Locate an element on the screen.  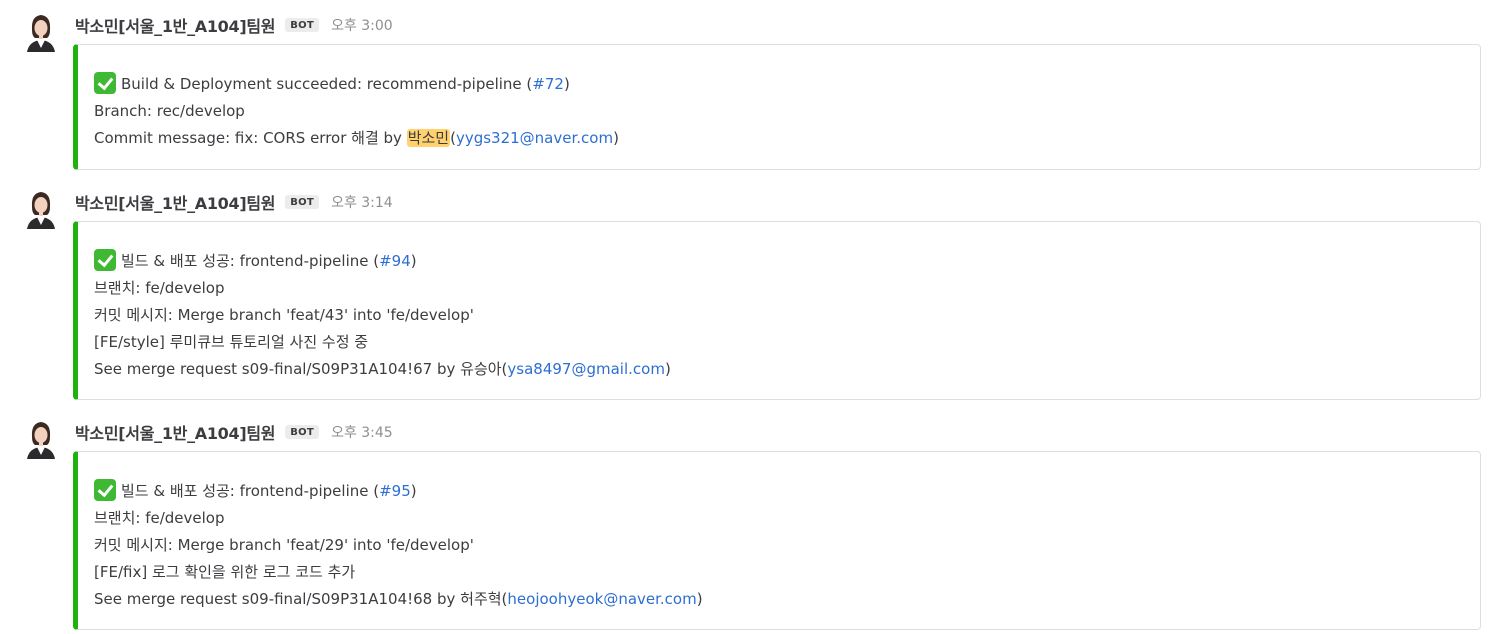
message-header: 박소민[서울_1반_A104]팀원 BOT 오후 3:00 is located at coordinates (234, 25).